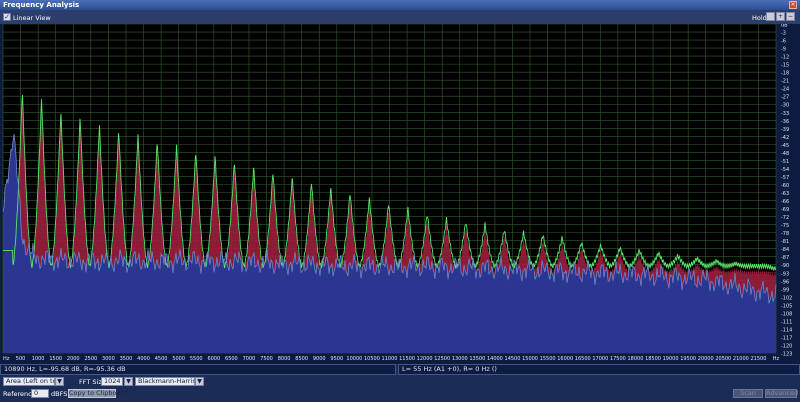  I want to click on y-tick-label: -27, so click(785, 98).